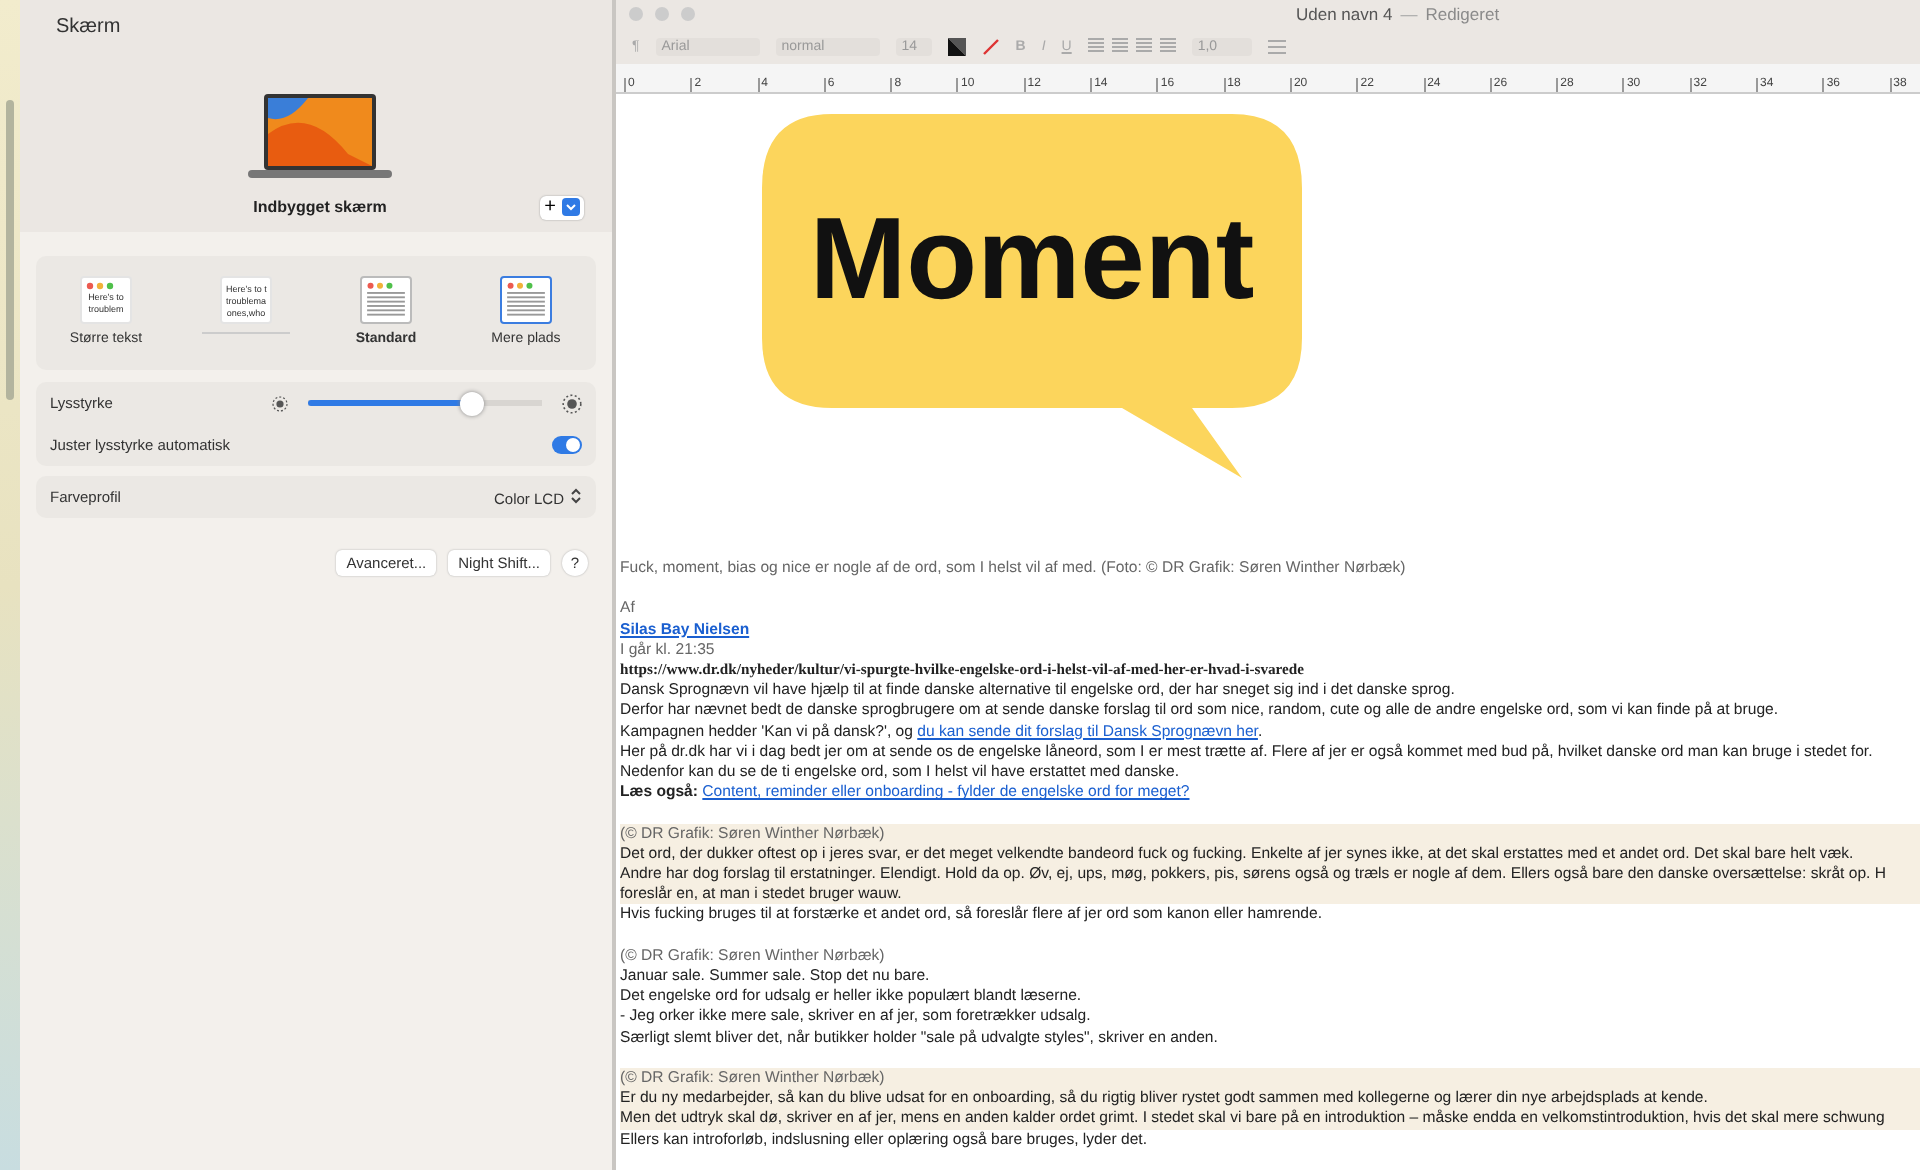  I want to click on add-button: +, so click(550, 207).